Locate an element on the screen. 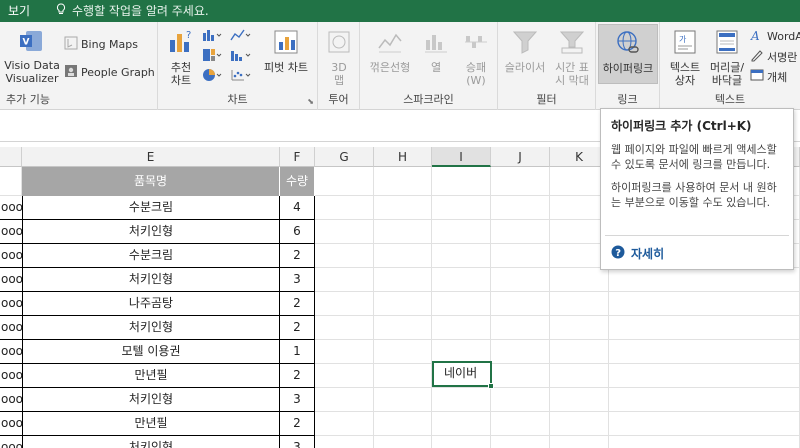 This screenshot has height=448, width=800. table-cell-product: 수분크림 is located at coordinates (151, 256).